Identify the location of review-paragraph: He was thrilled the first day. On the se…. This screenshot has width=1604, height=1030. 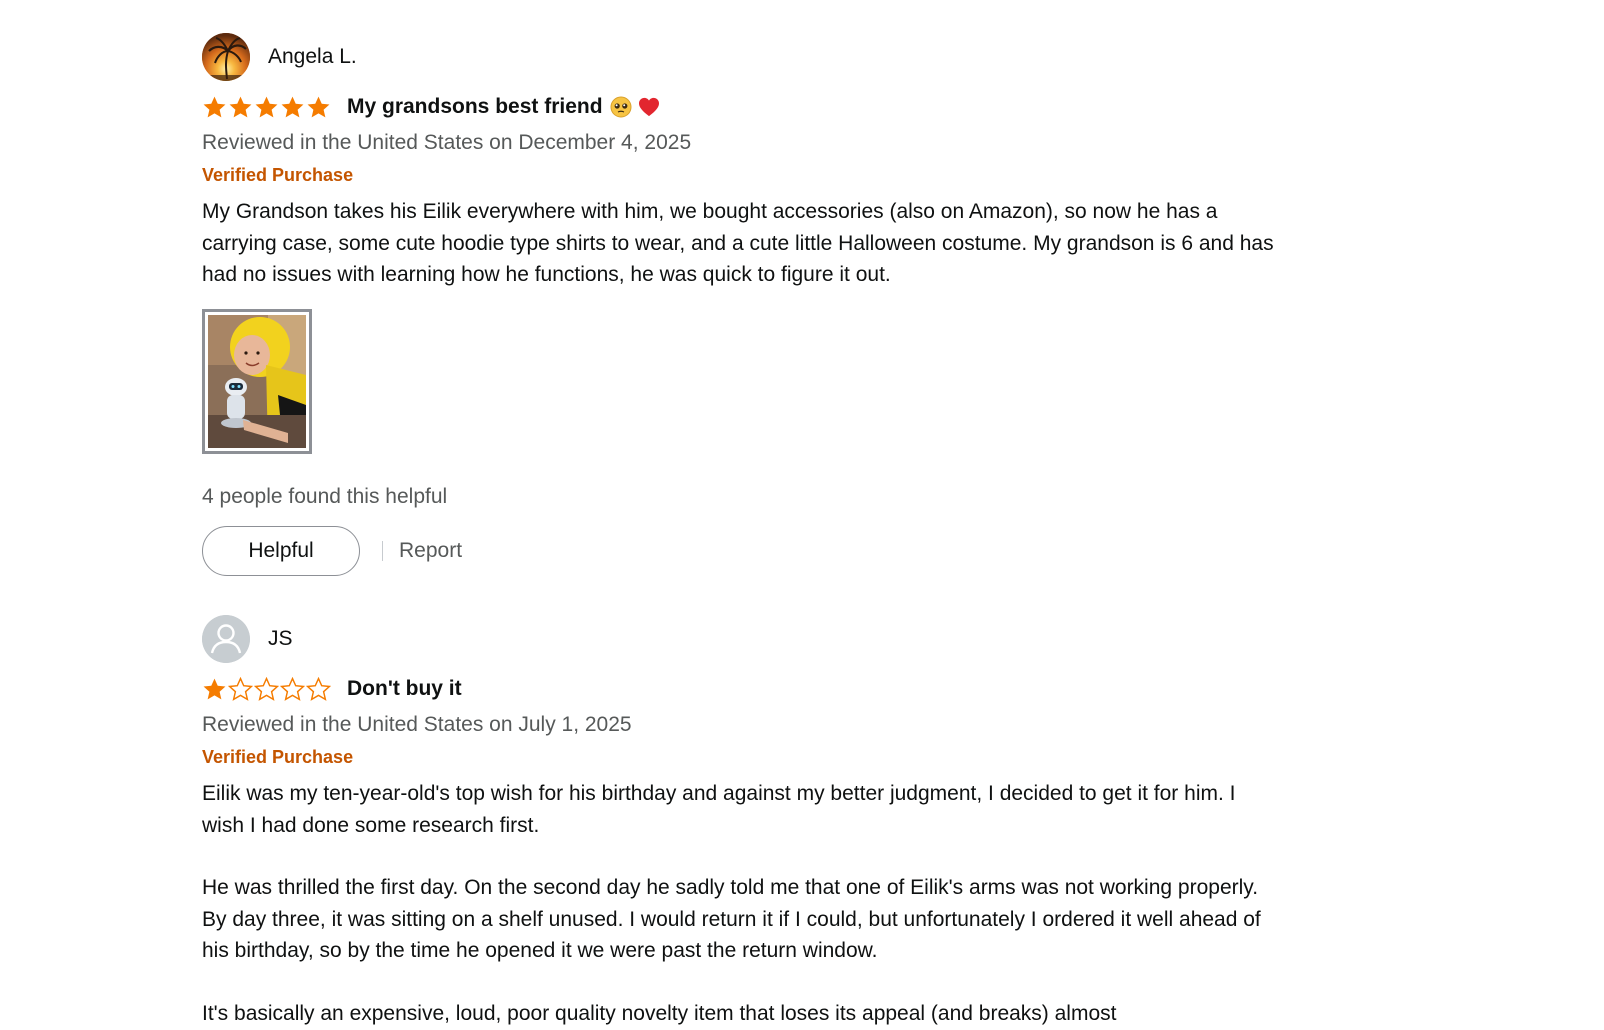
(731, 919).